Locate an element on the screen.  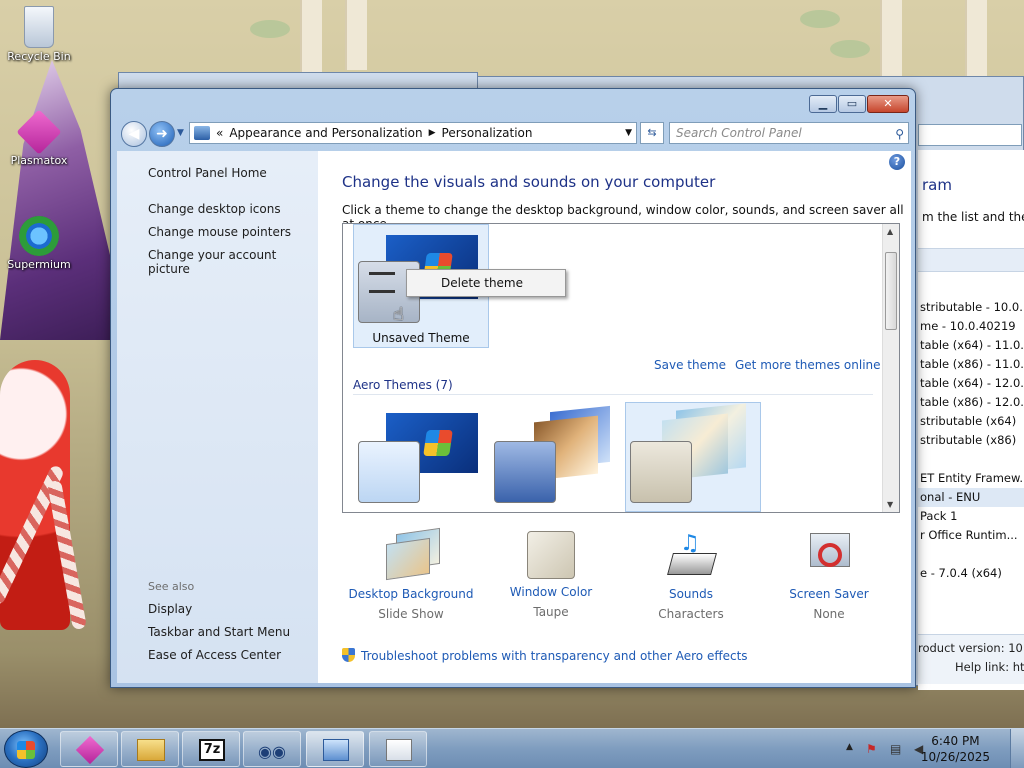
address-dropdown-icon: ▼ is located at coordinates (628, 133).